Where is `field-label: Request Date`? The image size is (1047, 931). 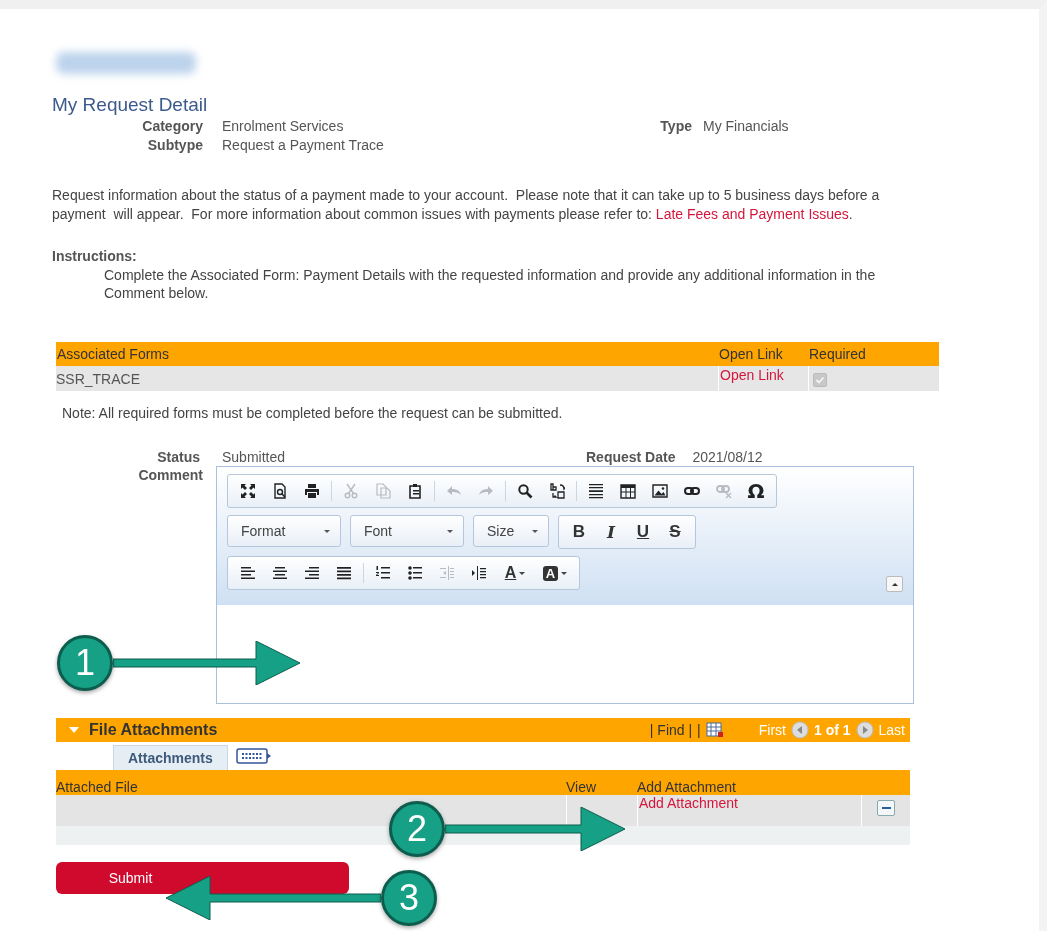
field-label: Request Date is located at coordinates (631, 457).